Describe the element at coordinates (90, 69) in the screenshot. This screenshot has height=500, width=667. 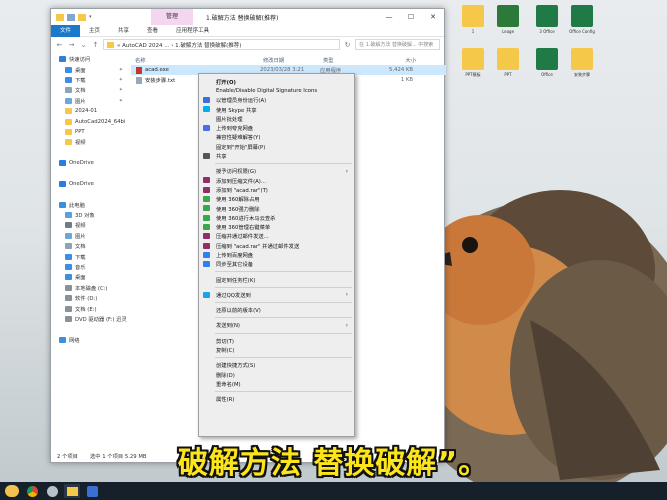
I see `nav-item: 桌面 ✦` at that location.